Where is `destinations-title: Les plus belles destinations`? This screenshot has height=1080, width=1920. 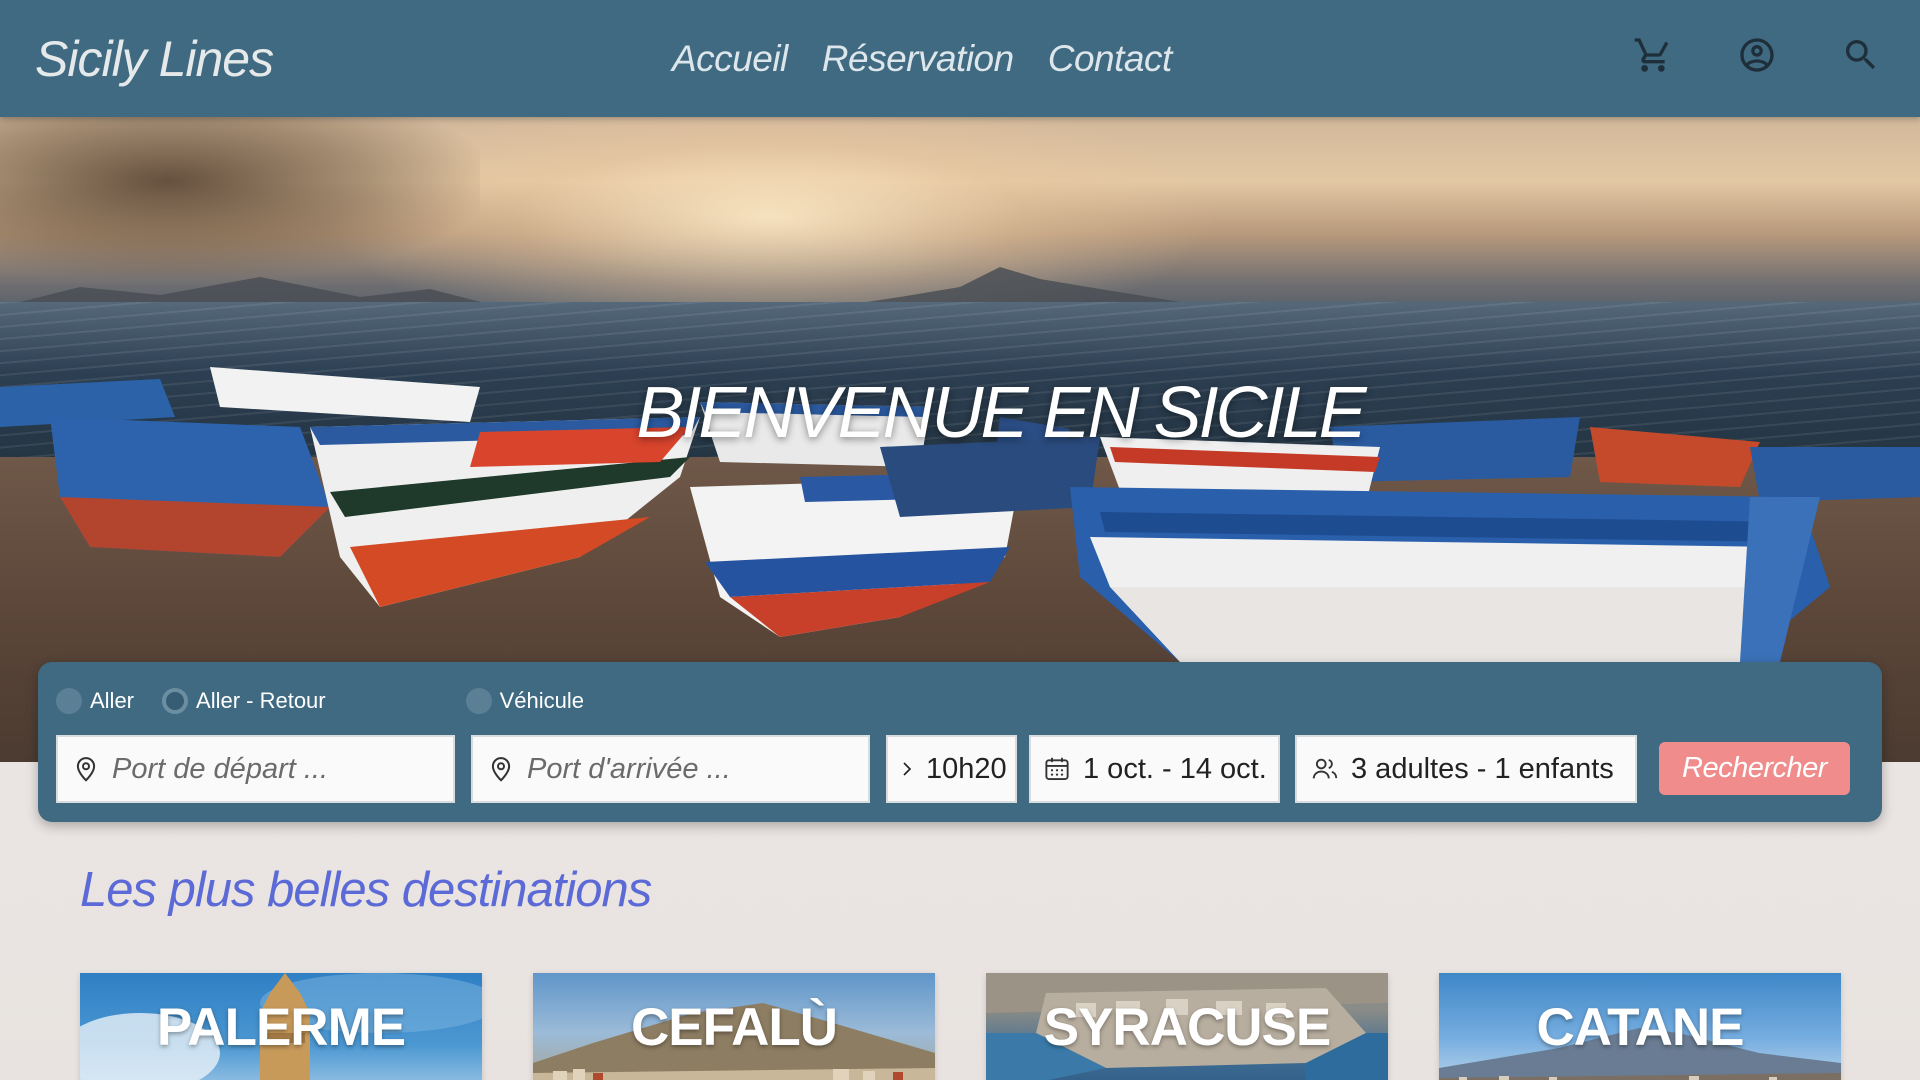
destinations-title: Les plus belles destinations is located at coordinates (366, 890).